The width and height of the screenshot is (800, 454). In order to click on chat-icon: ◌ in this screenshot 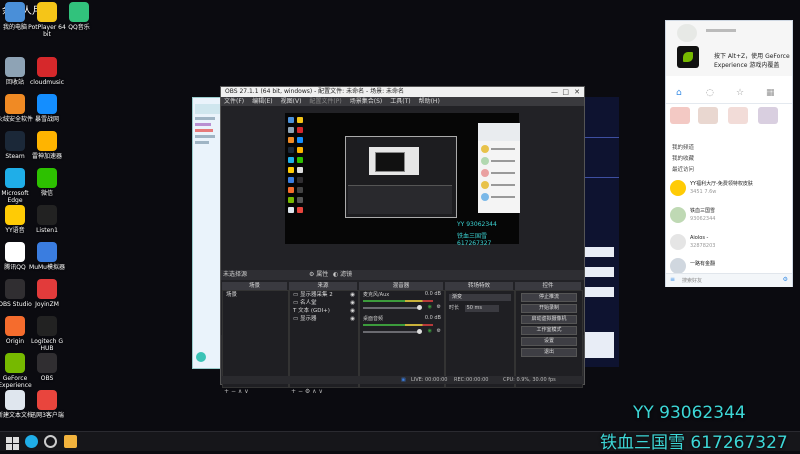, I will do `click(710, 93)`.